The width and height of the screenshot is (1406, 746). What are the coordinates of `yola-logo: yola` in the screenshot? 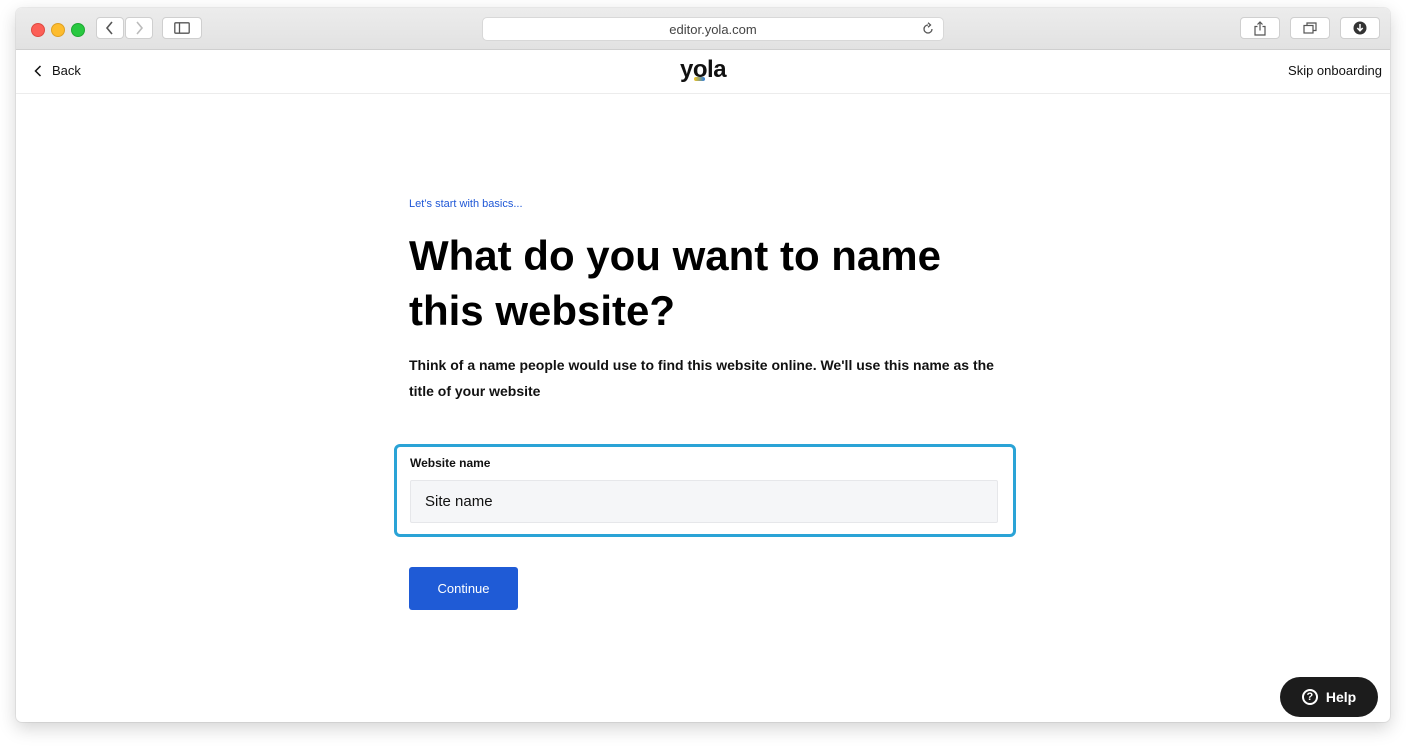 It's located at (703, 70).